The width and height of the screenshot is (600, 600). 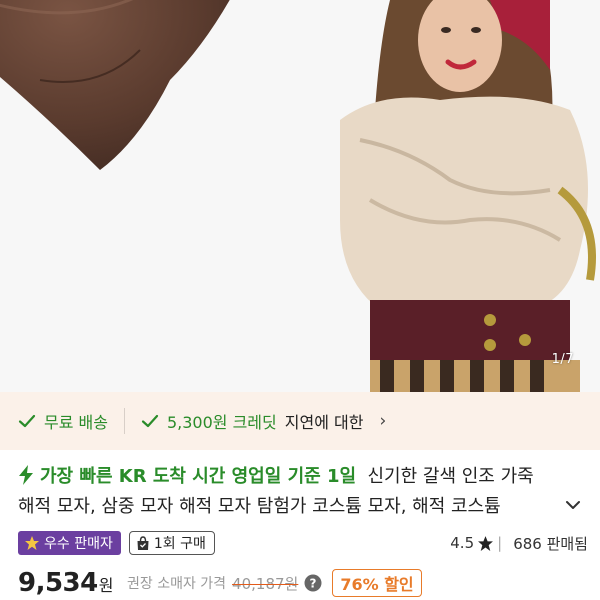 What do you see at coordinates (143, 542) in the screenshot?
I see `shopping-bag-icon` at bounding box center [143, 542].